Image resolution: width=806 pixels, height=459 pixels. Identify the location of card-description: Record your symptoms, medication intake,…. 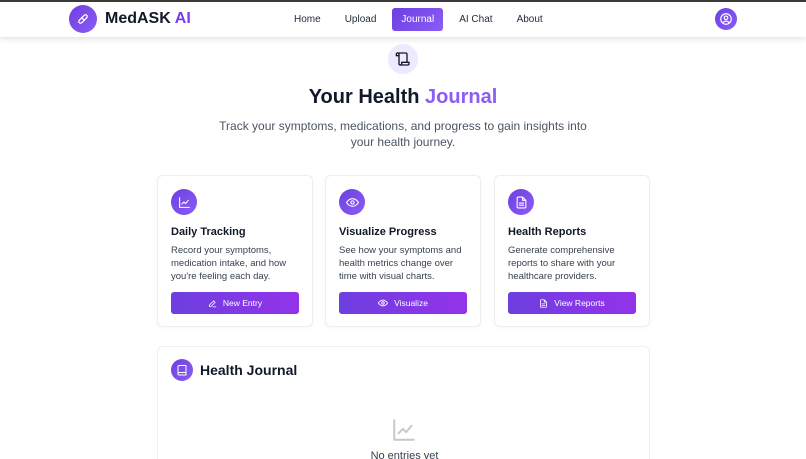
(229, 263).